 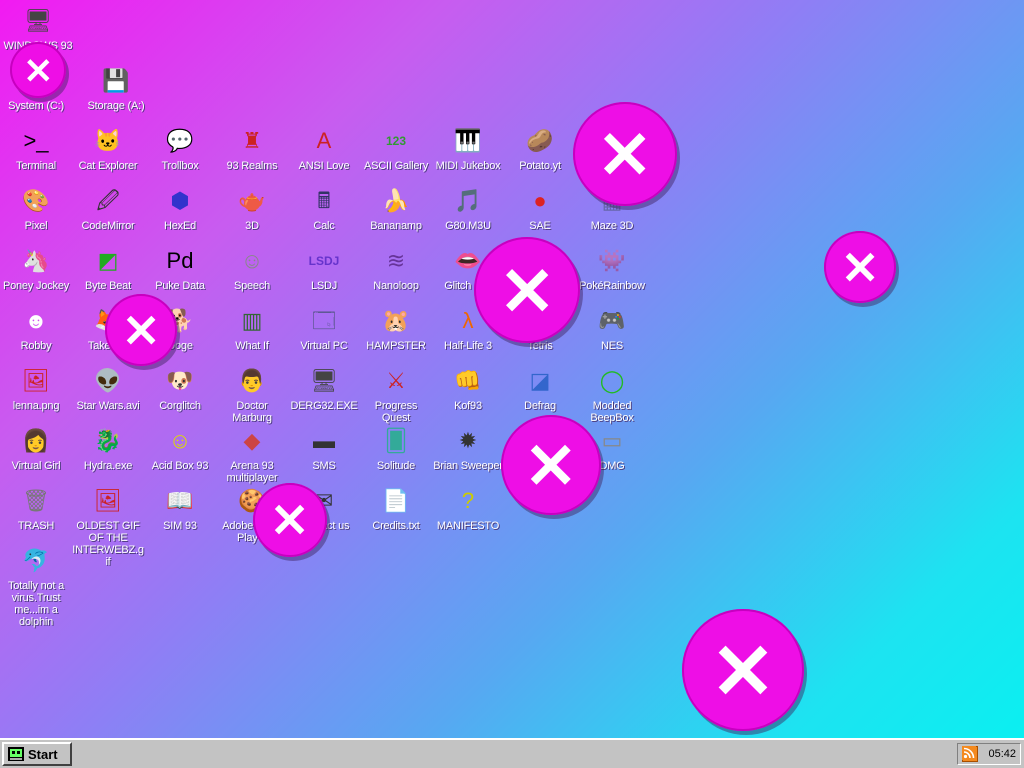 I want to click on desktop-icon-nanoloop: ≋ Nanoloop, so click(x=396, y=268).